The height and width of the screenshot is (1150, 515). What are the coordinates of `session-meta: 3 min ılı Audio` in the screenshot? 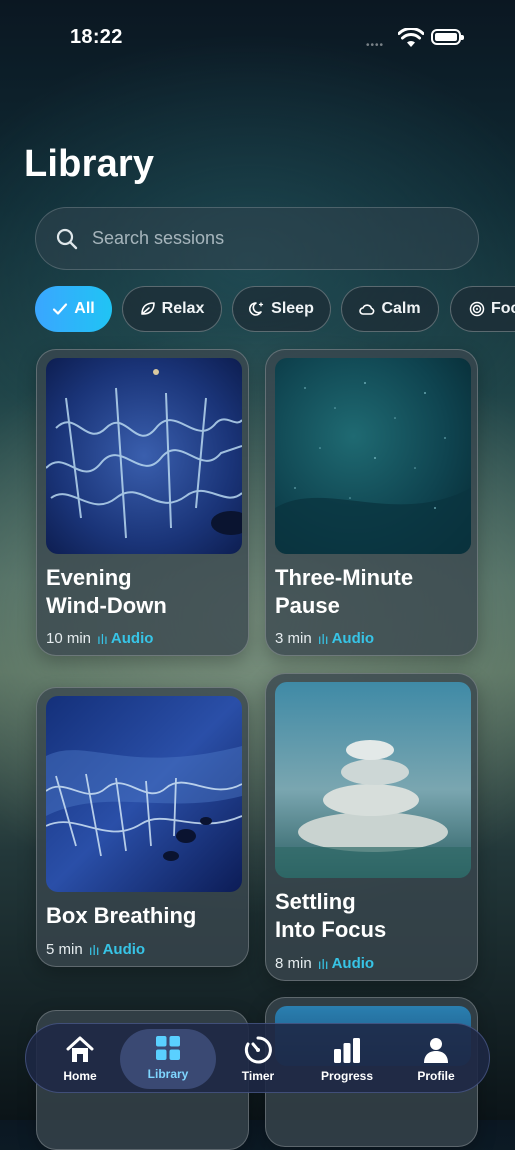 It's located at (324, 638).